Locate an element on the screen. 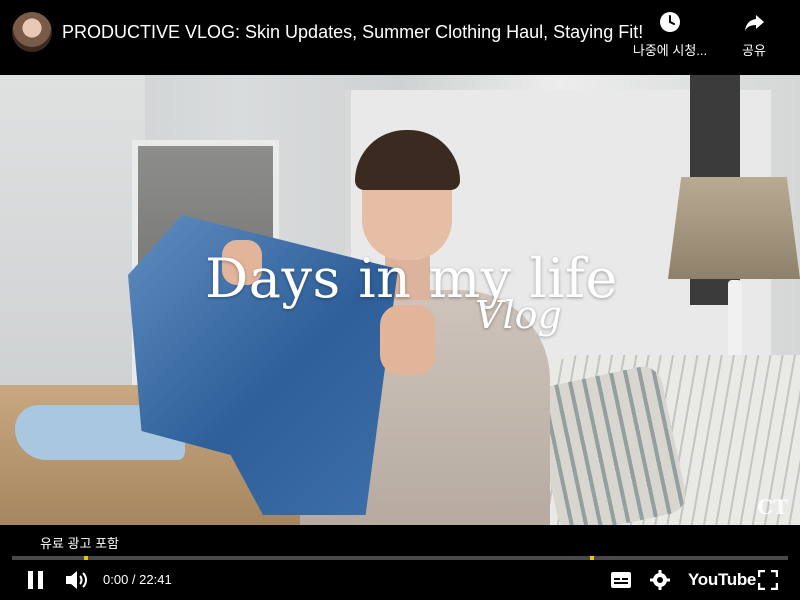 This screenshot has height=600, width=800. video-overlay-subtitle: Vlog is located at coordinates (518, 315).